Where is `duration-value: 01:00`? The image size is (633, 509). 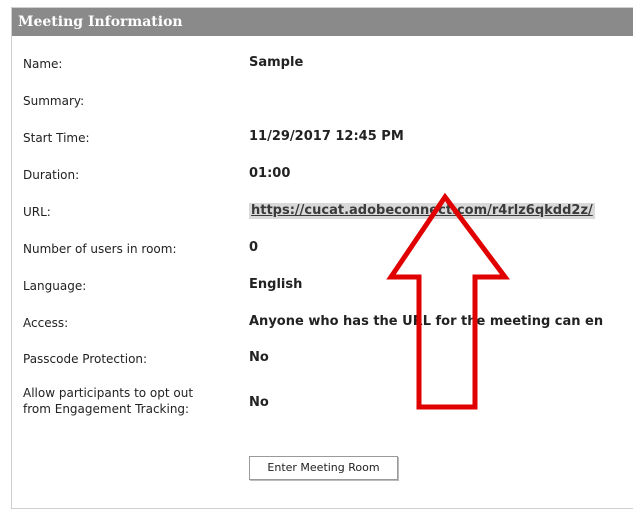
duration-value: 01:00 is located at coordinates (270, 173).